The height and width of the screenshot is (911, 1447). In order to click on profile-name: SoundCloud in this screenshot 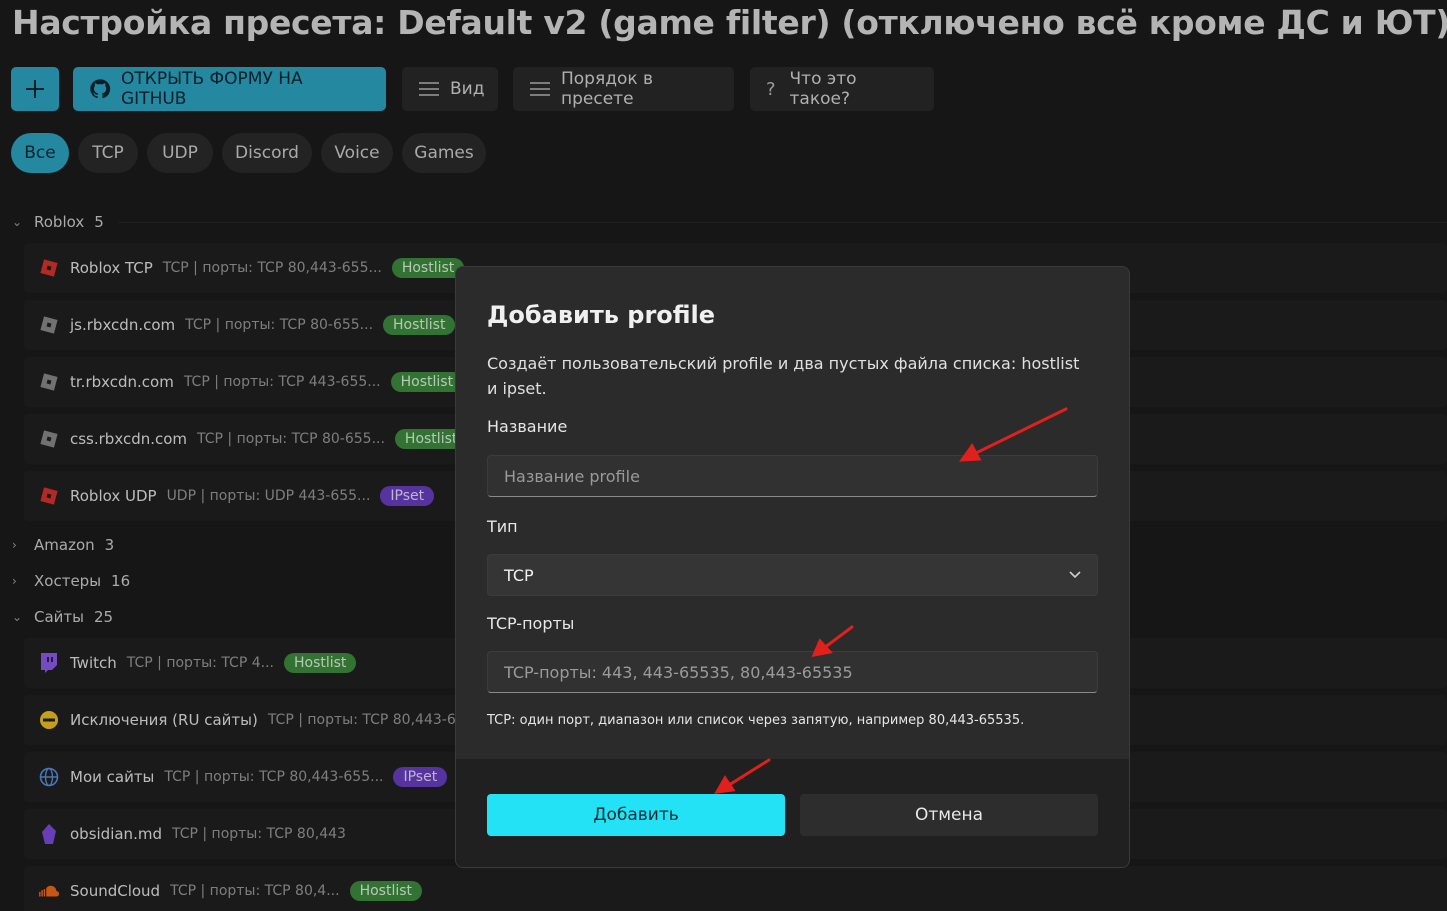, I will do `click(115, 891)`.